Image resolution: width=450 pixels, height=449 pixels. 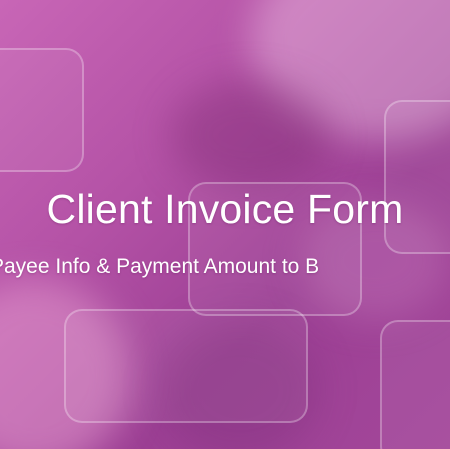 I want to click on page-title: Client Invoice Form, so click(x=225, y=209).